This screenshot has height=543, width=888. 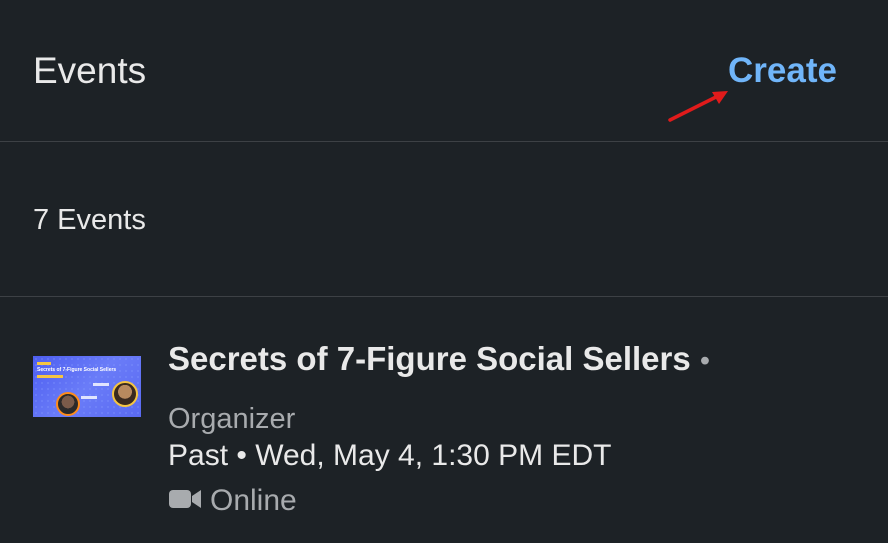 I want to click on event-location-label: Online, so click(x=253, y=500).